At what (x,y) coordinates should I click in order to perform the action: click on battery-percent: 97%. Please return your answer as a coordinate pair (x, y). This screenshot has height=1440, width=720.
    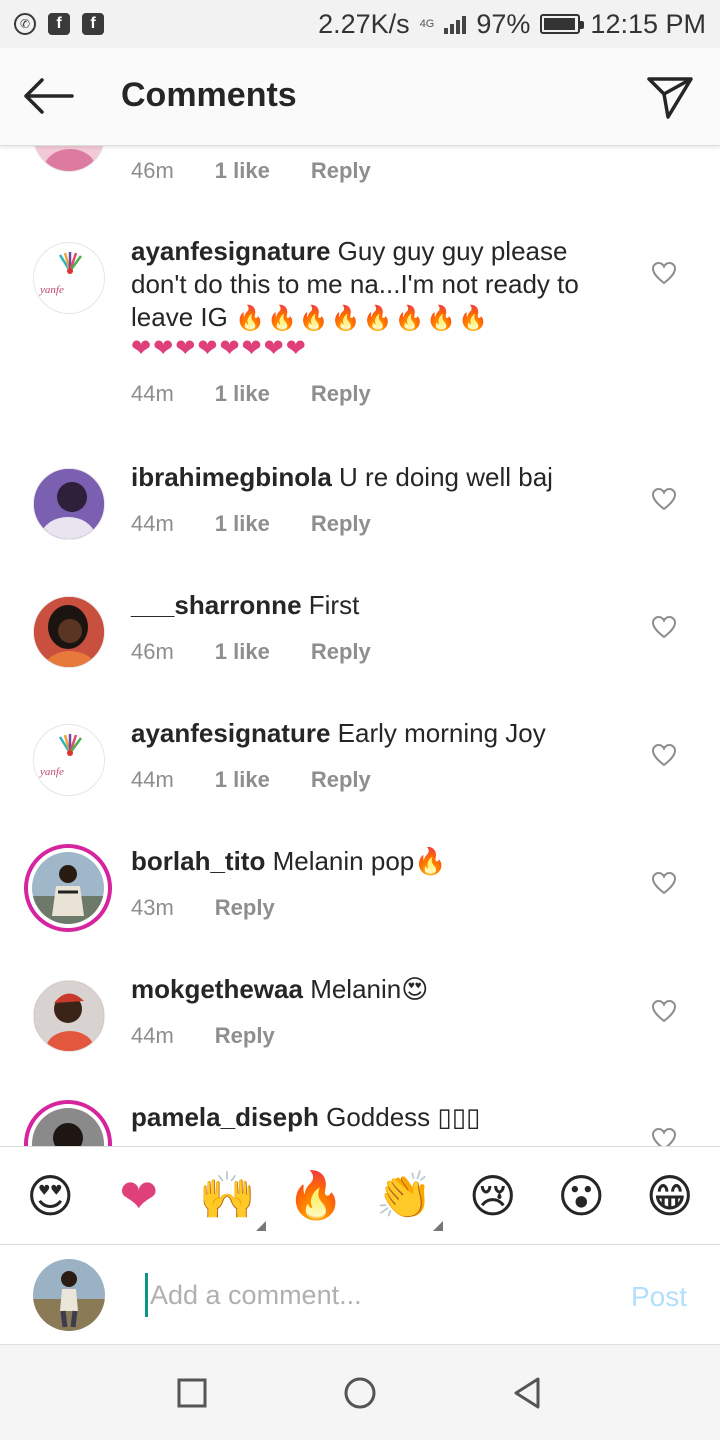
    Looking at the image, I should click on (503, 23).